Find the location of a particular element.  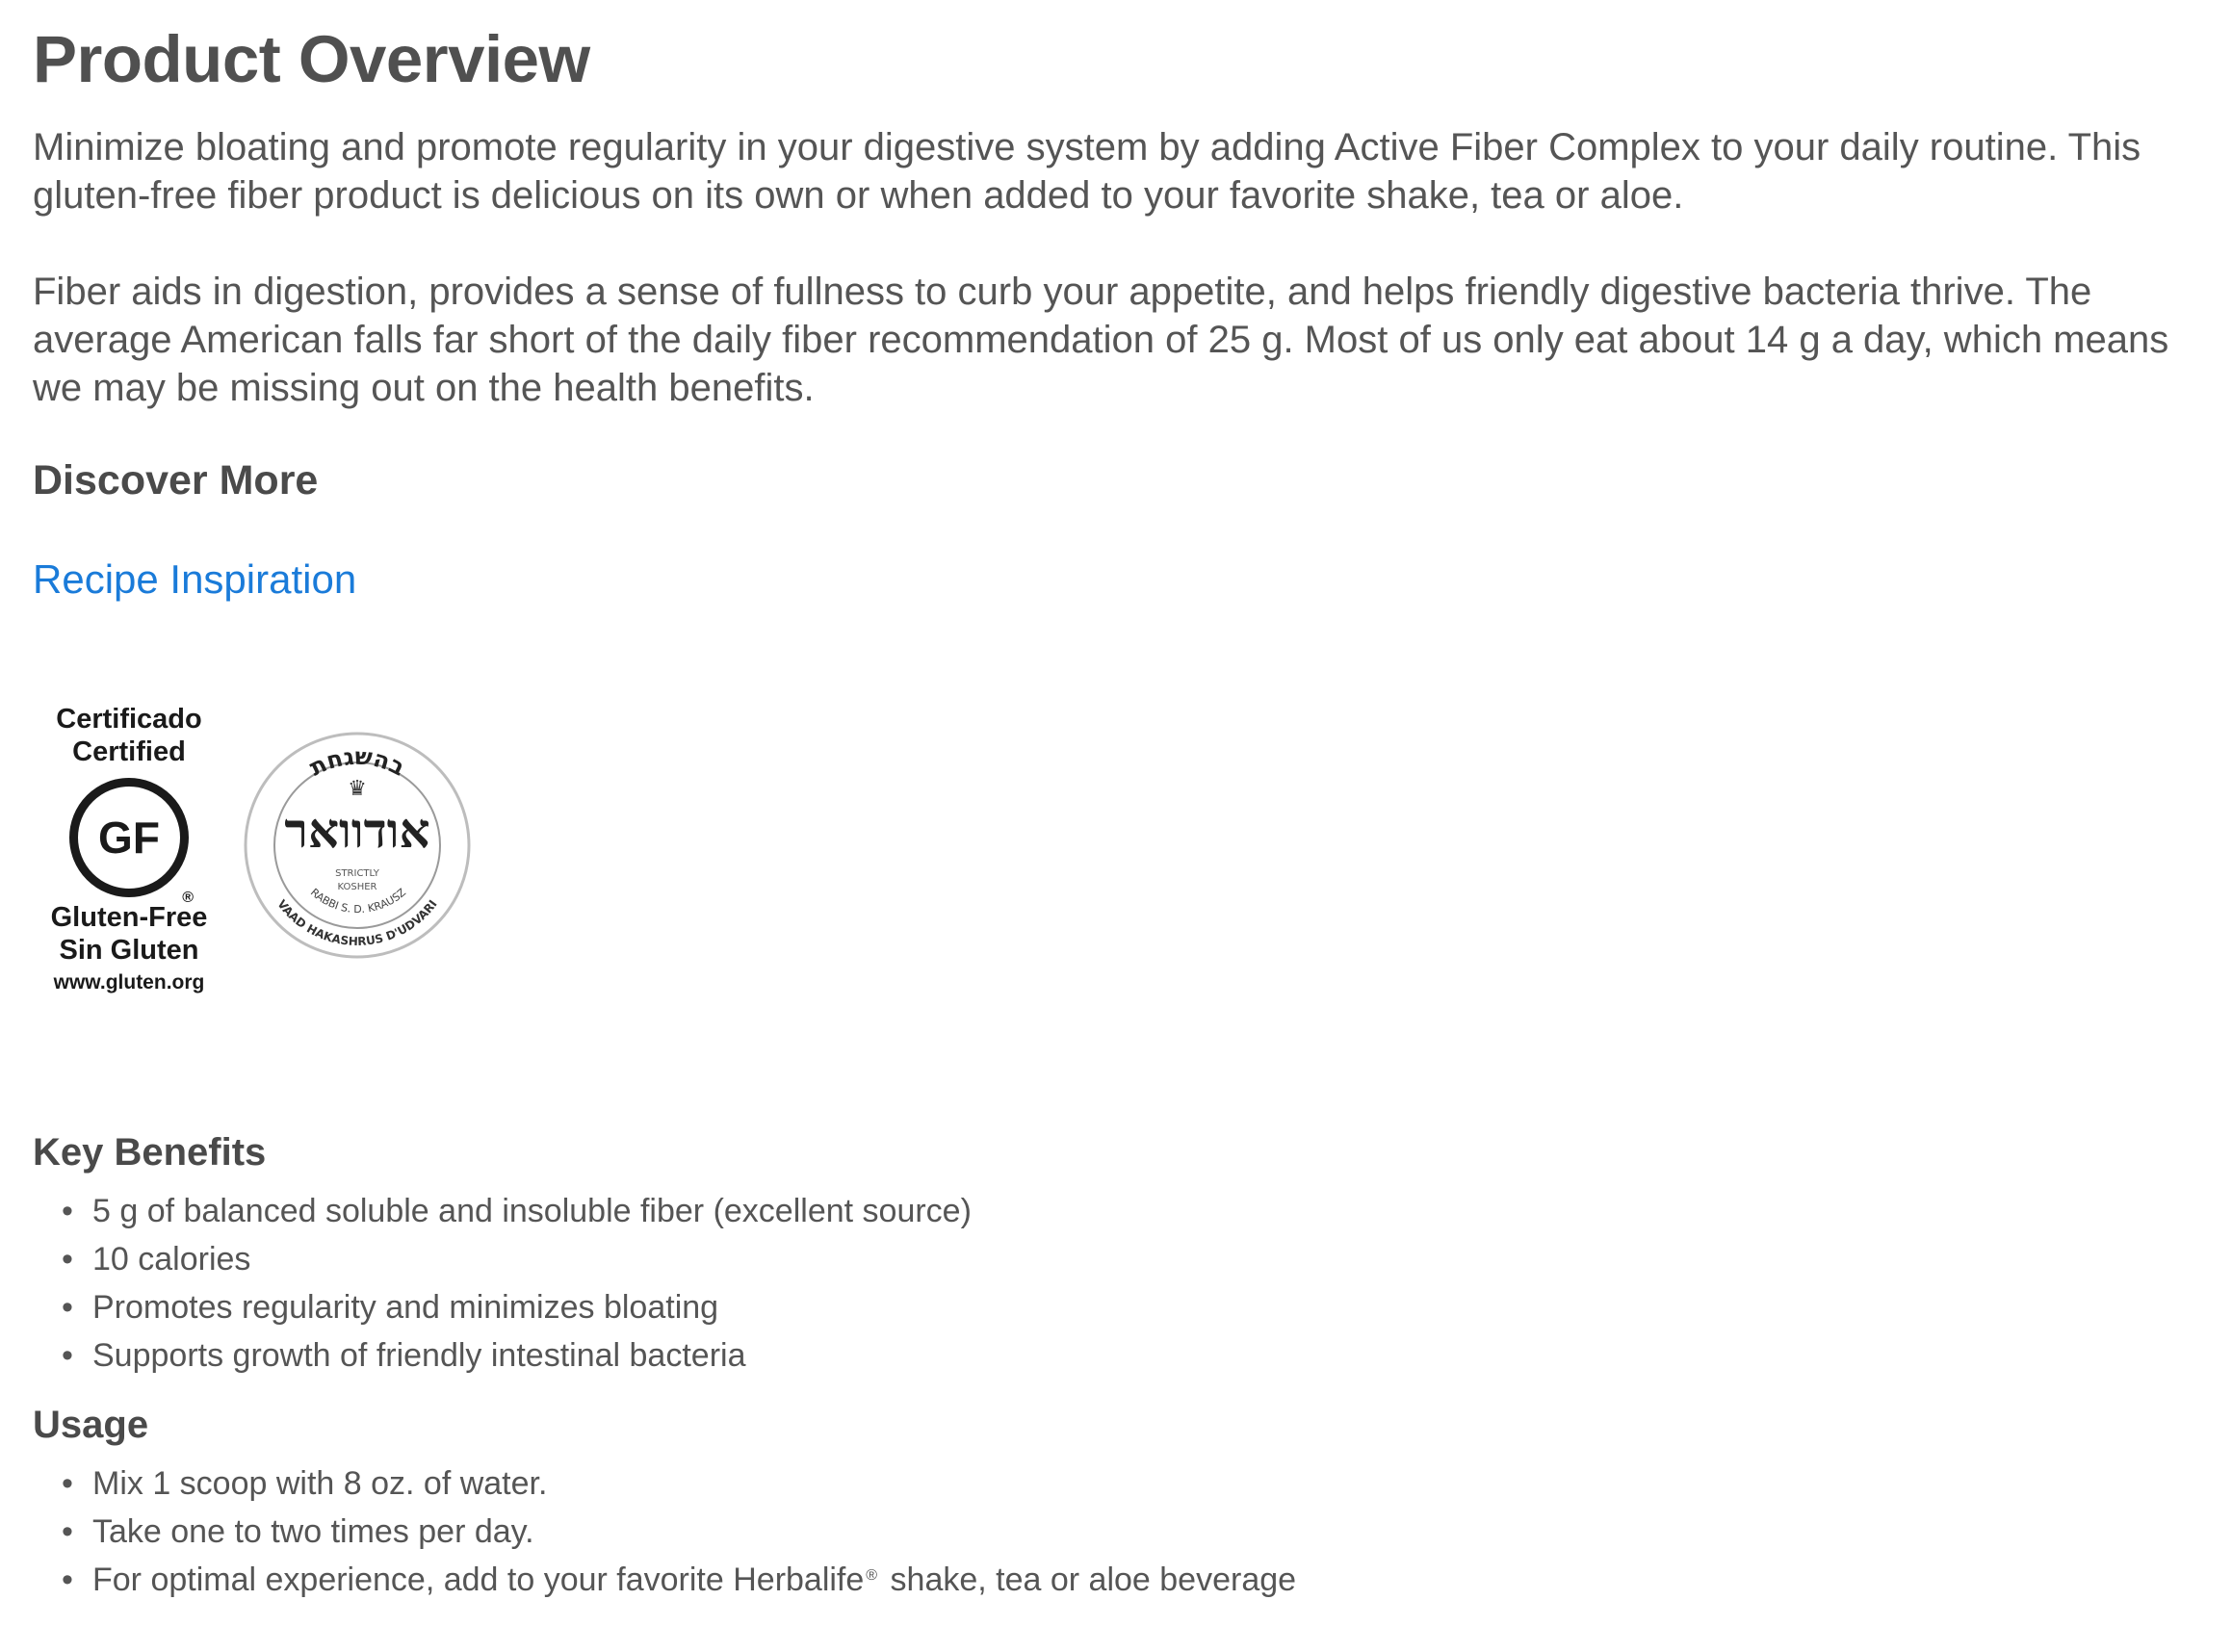

badge-sin-gluten-text: Sin Gluten is located at coordinates (129, 950).